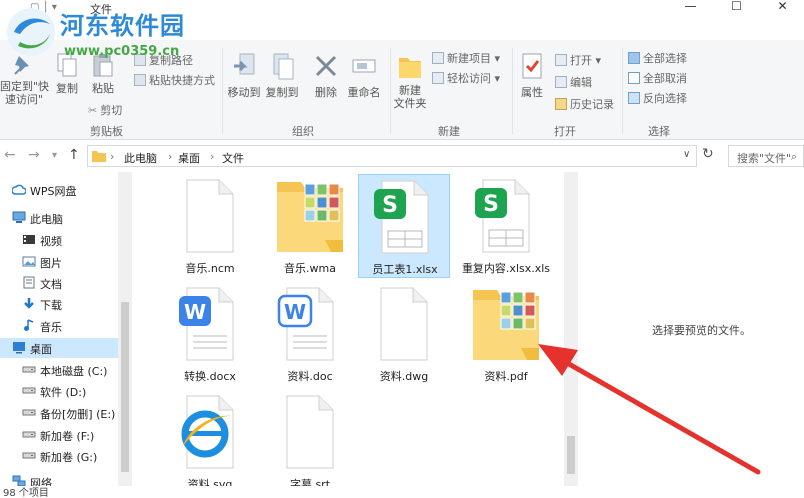  I want to click on copy-to-icon, so click(283, 66).